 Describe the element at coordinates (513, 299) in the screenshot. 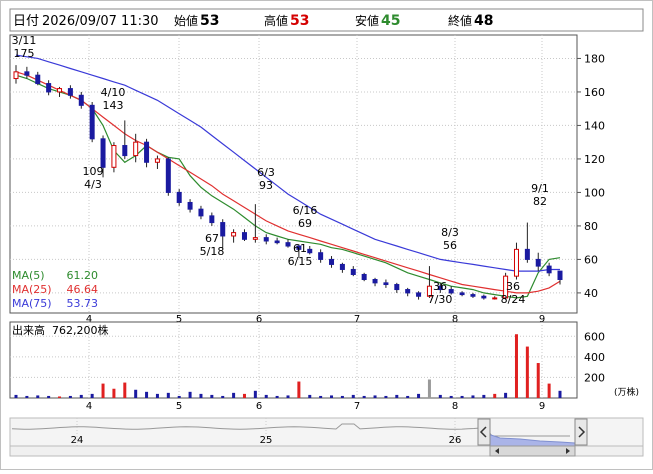

I see `annotation-bottom: 8/24` at that location.